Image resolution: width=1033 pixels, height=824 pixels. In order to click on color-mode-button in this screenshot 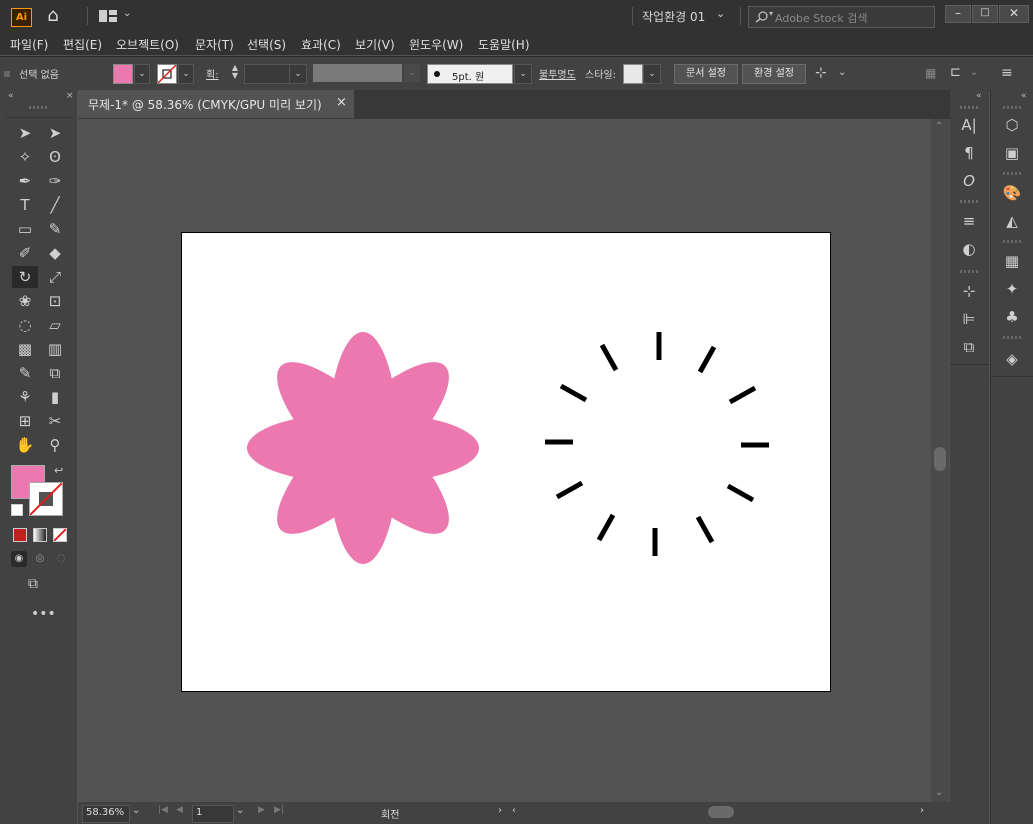, I will do `click(20, 535)`.